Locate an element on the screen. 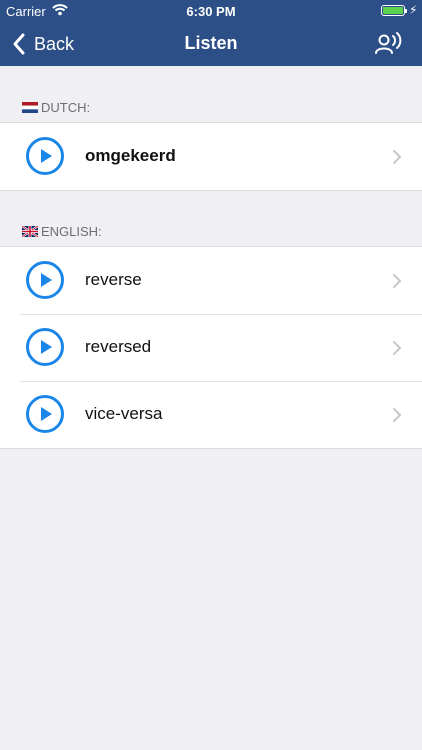 This screenshot has height=750, width=422. battery-icon is located at coordinates (393, 10).